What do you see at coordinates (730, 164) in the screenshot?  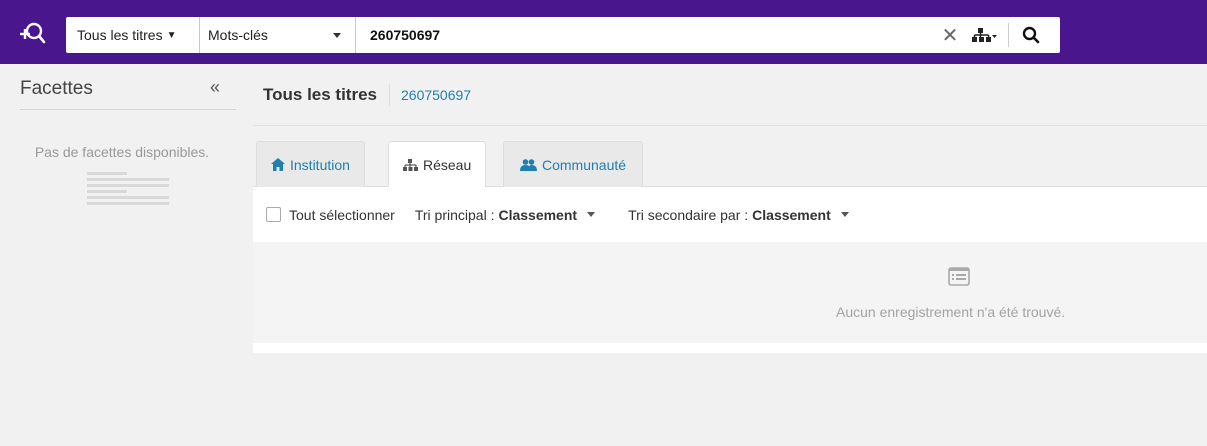 I see `scope-tabs: Institution Réseau Communauté` at bounding box center [730, 164].